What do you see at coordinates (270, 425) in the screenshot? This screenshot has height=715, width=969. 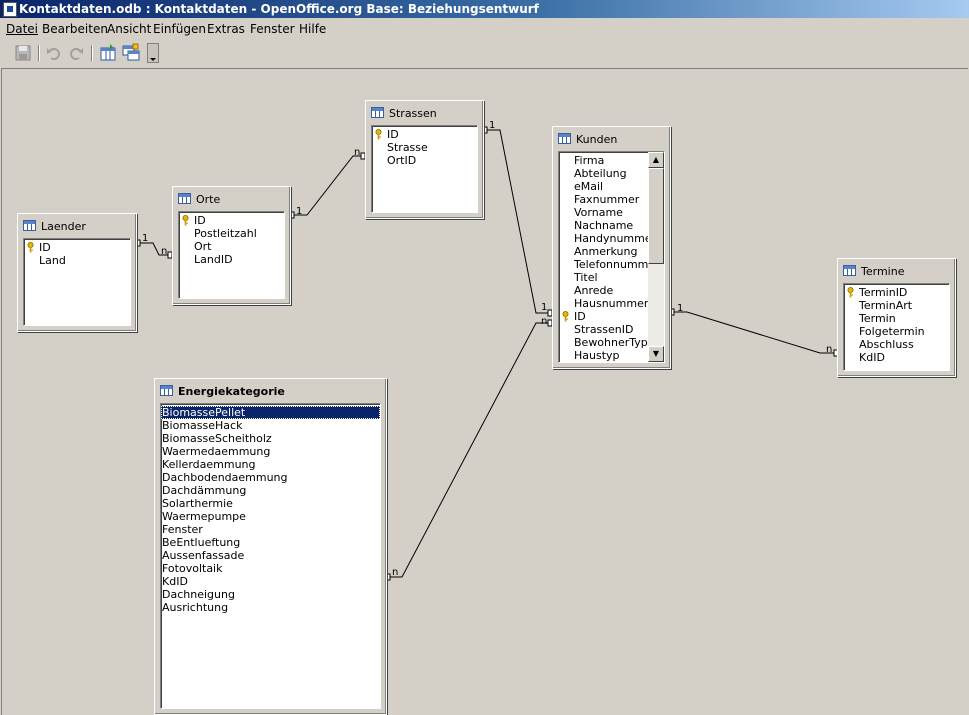 I see `field-item: BiomasseHack` at bounding box center [270, 425].